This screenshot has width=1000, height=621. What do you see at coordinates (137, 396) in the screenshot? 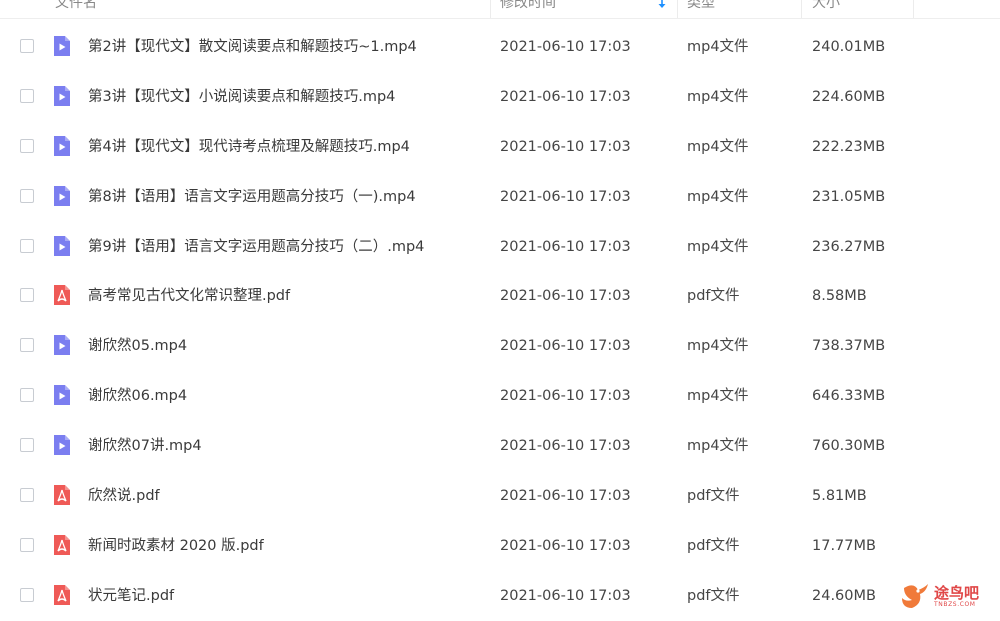
I see `file-name: 谢欣然06.mp4` at bounding box center [137, 396].